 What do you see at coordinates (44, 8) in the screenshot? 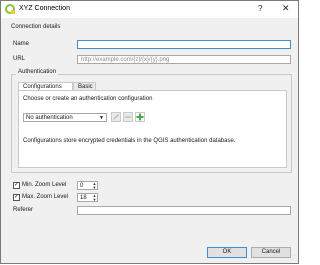
I see `window-title: XYZ Connection` at bounding box center [44, 8].